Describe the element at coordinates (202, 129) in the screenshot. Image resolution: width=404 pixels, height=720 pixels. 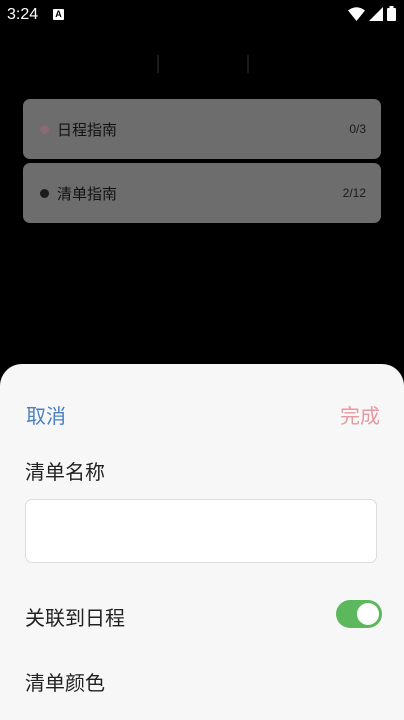
I see `list-item-schedule-guide: 日程指南 0/3` at that location.